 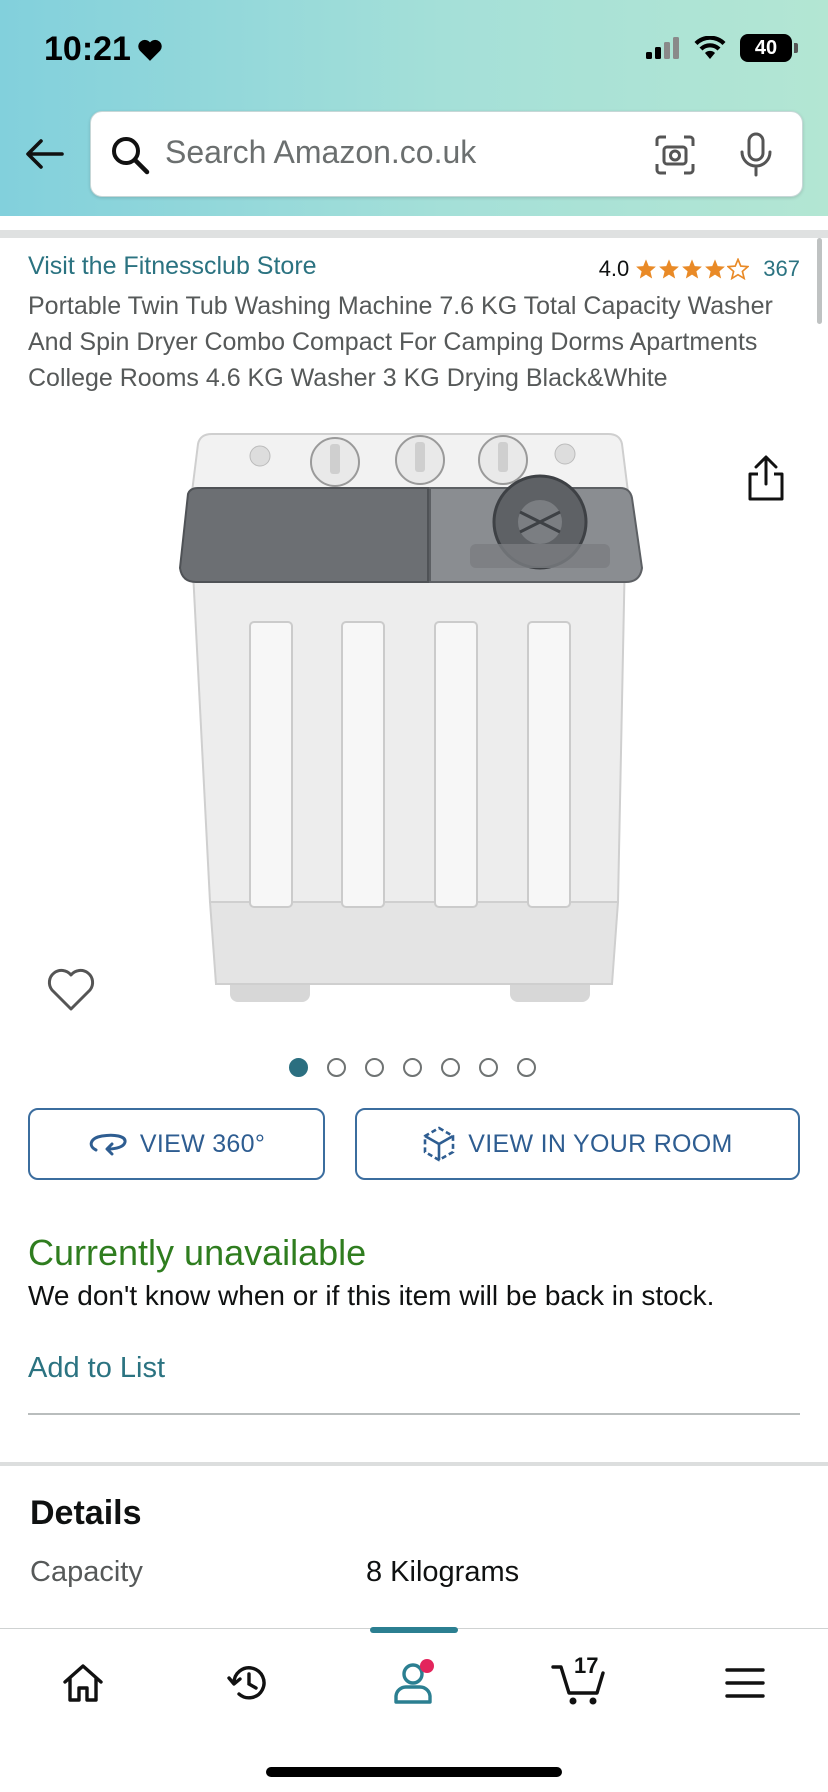 I want to click on home-icon, so click(x=83, y=1683).